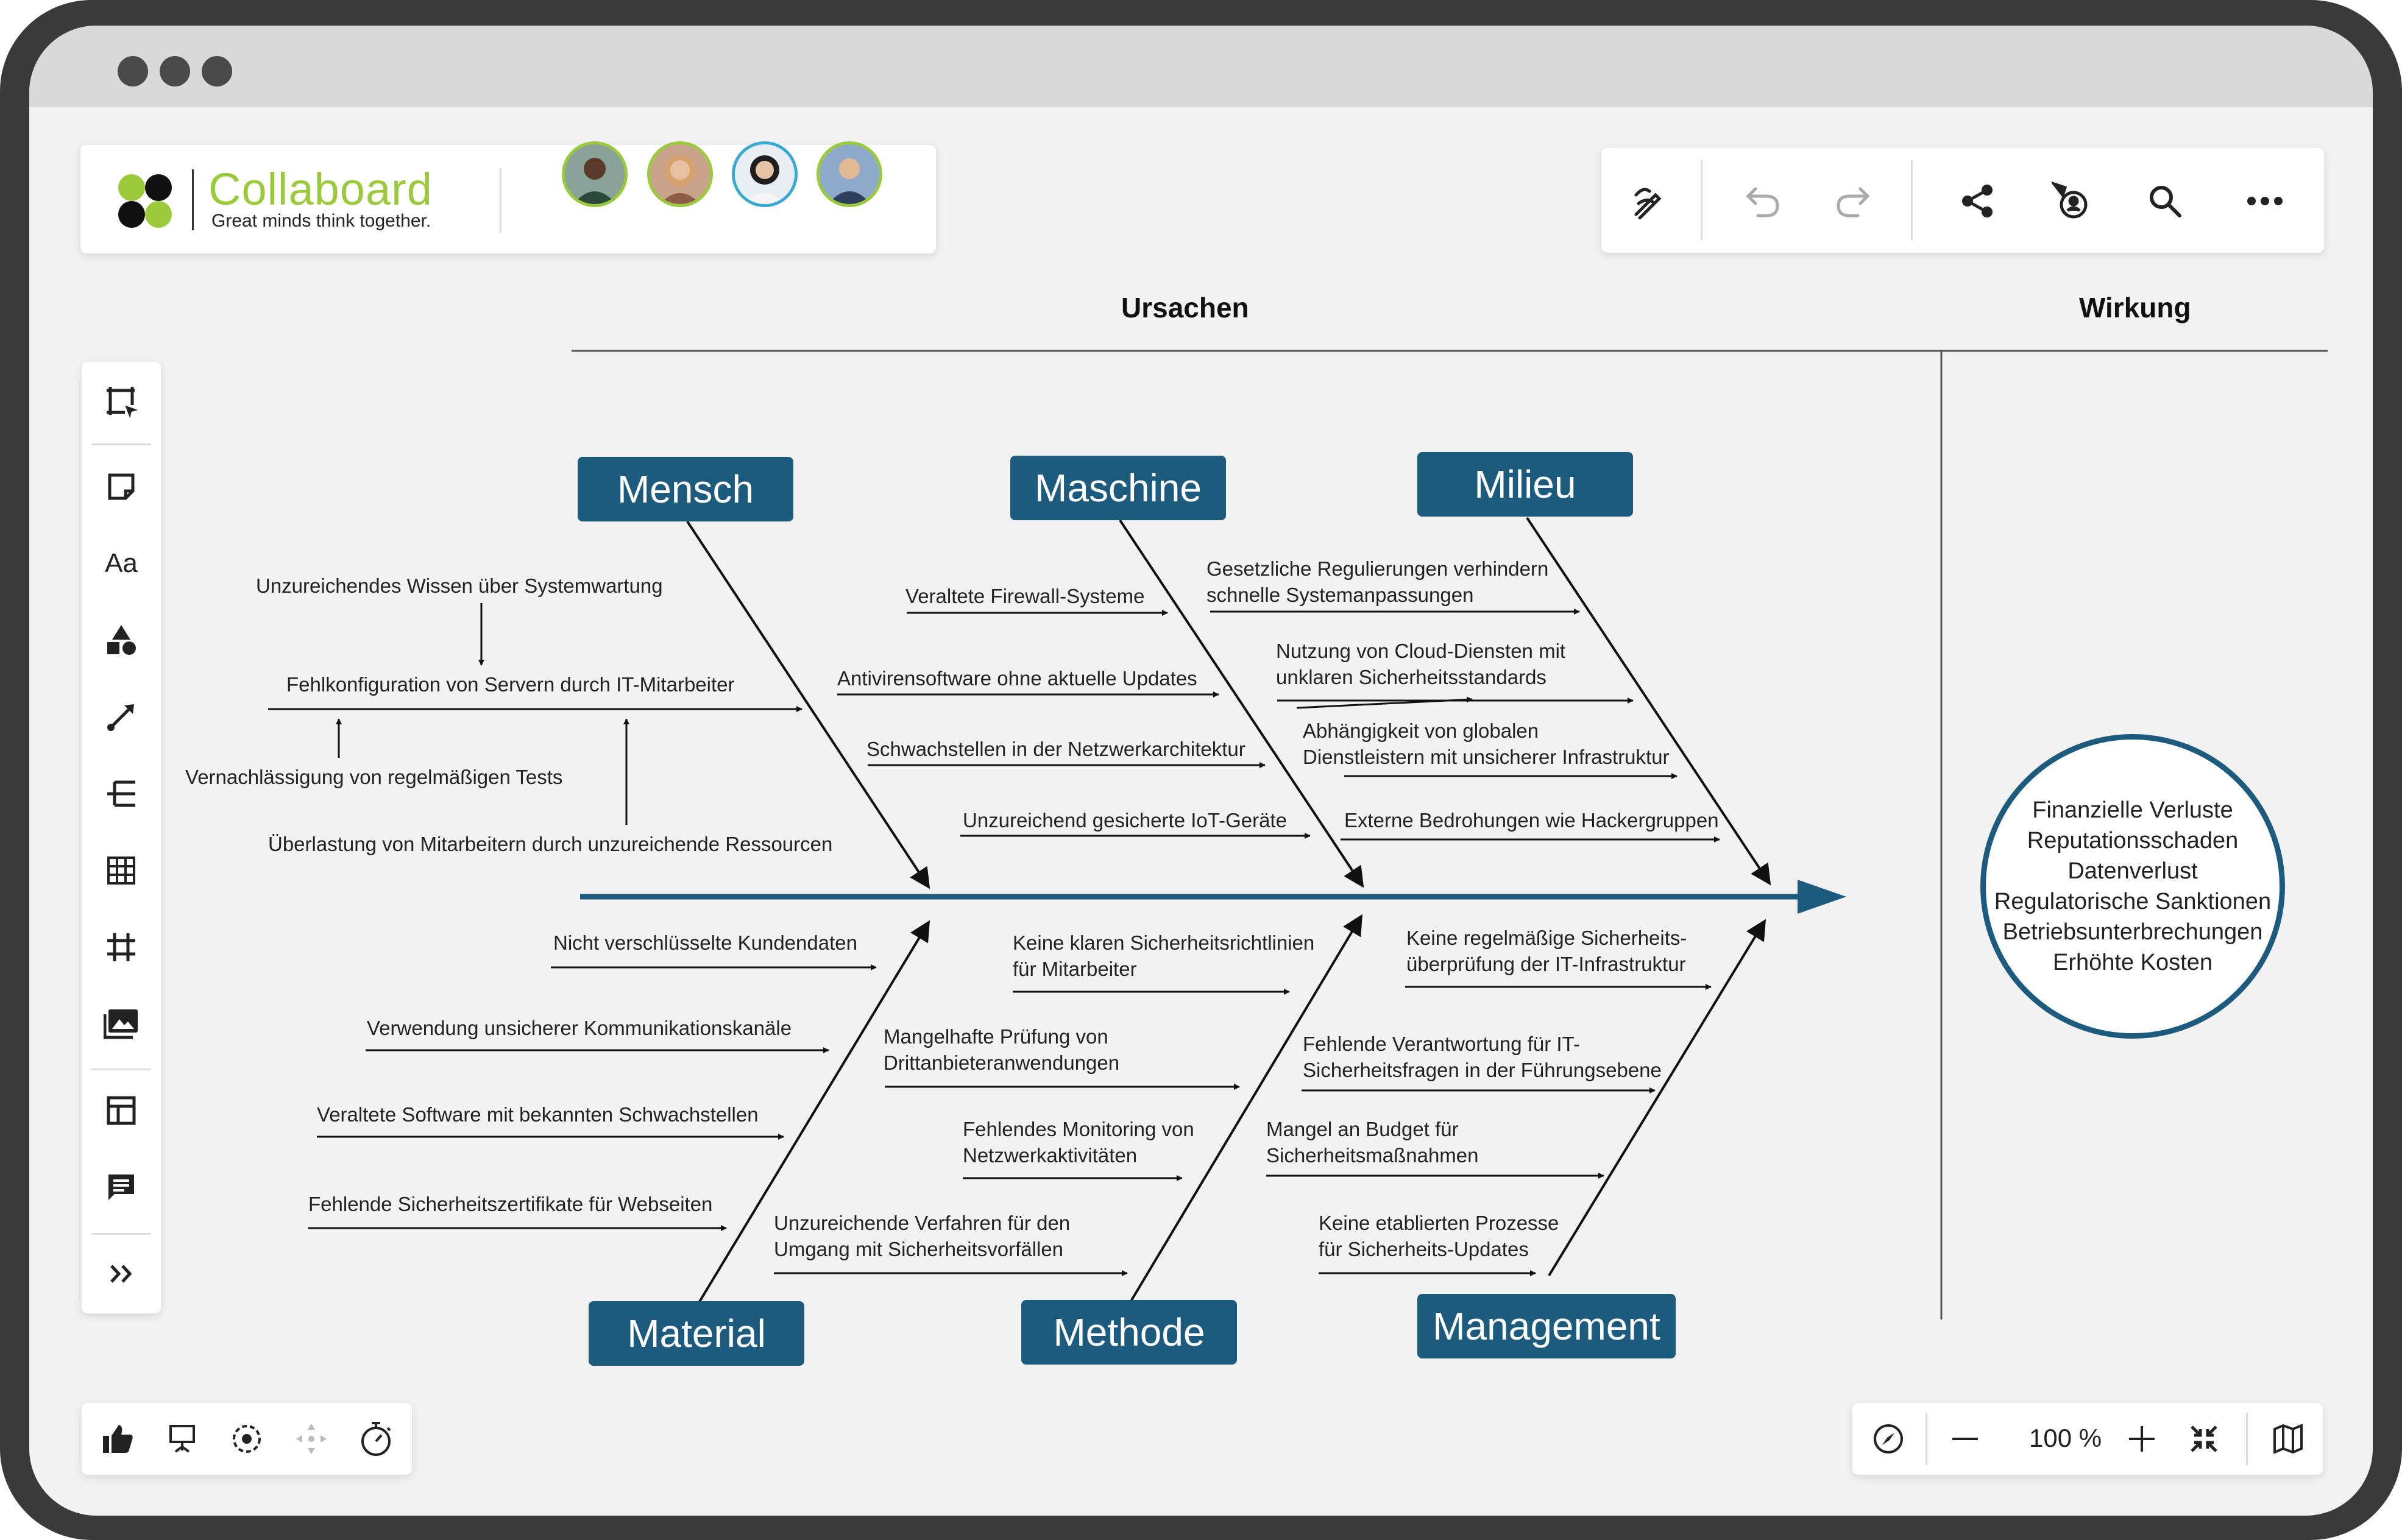 This screenshot has height=1540, width=2402. Describe the element at coordinates (2132, 871) in the screenshot. I see `effect-item: Datenverlust` at that location.